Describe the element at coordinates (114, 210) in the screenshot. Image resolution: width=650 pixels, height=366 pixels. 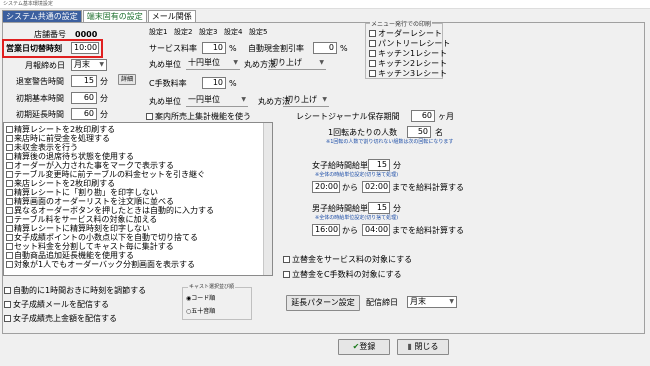
I see `option-label: 異なるオーダーボタンを押したときは自動的に入力する` at that location.